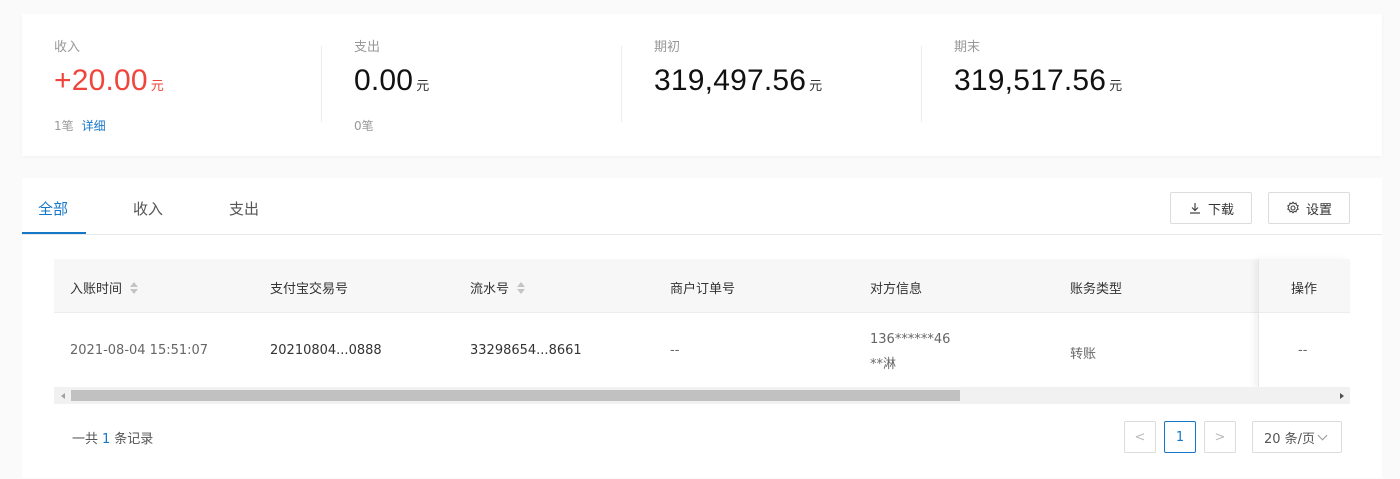 This screenshot has height=479, width=1400. I want to click on cell-alipay-trade-no: 20210804...0888, so click(326, 350).